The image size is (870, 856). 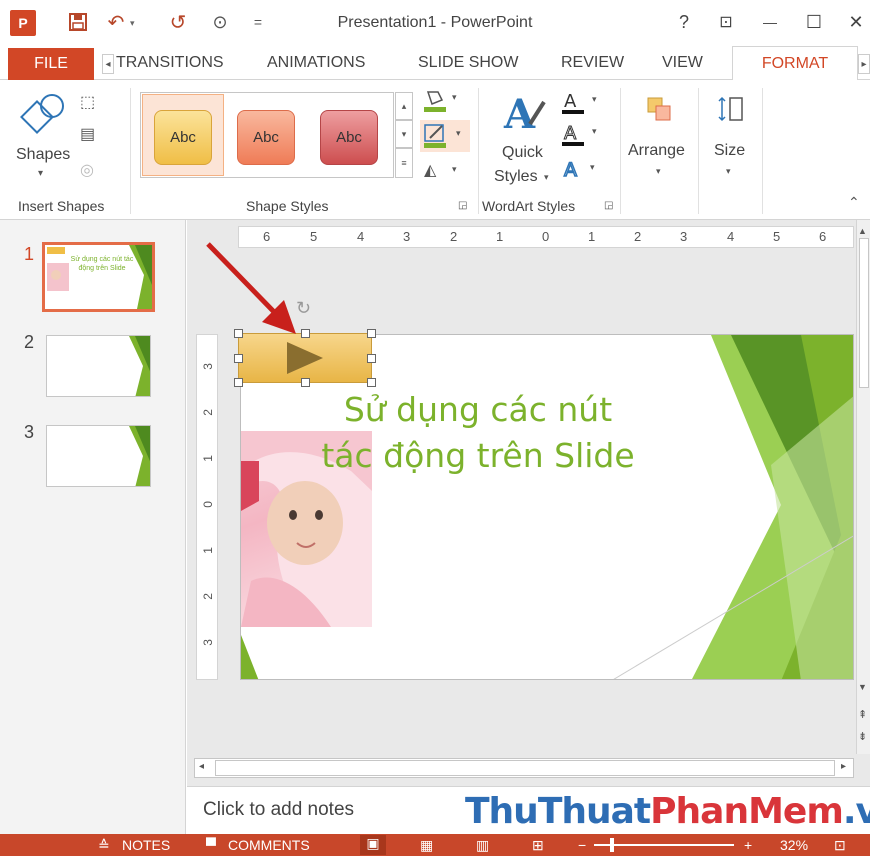 What do you see at coordinates (436, 101) in the screenshot?
I see `shape-fill-icon` at bounding box center [436, 101].